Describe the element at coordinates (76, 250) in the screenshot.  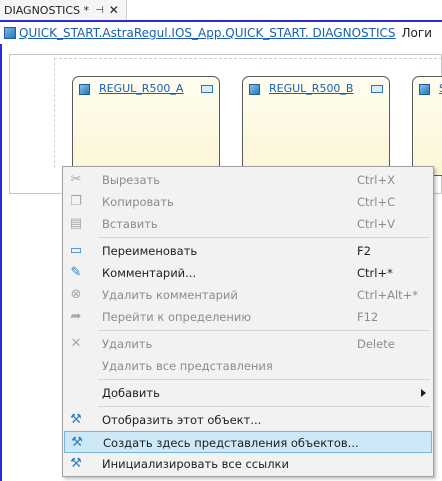
I see `rename-icon: ▭` at that location.